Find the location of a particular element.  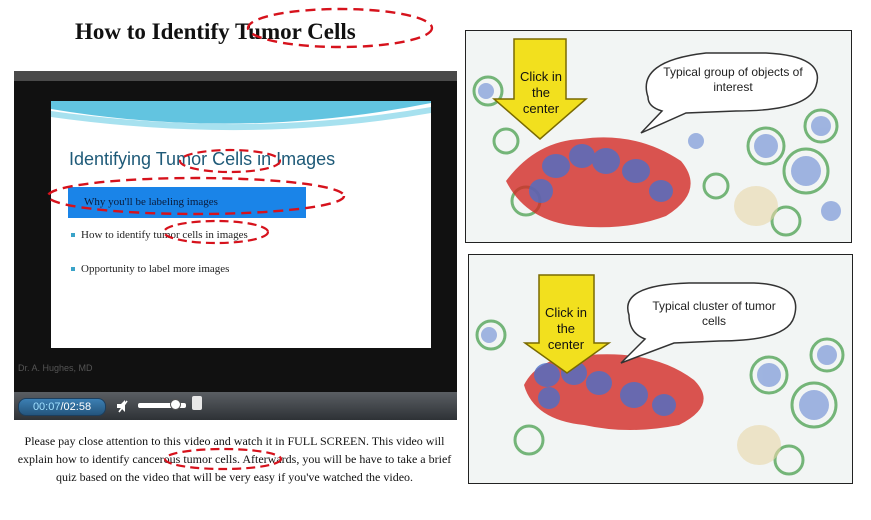

callout-text: Typical cluster of tumor cells is located at coordinates (714, 313).